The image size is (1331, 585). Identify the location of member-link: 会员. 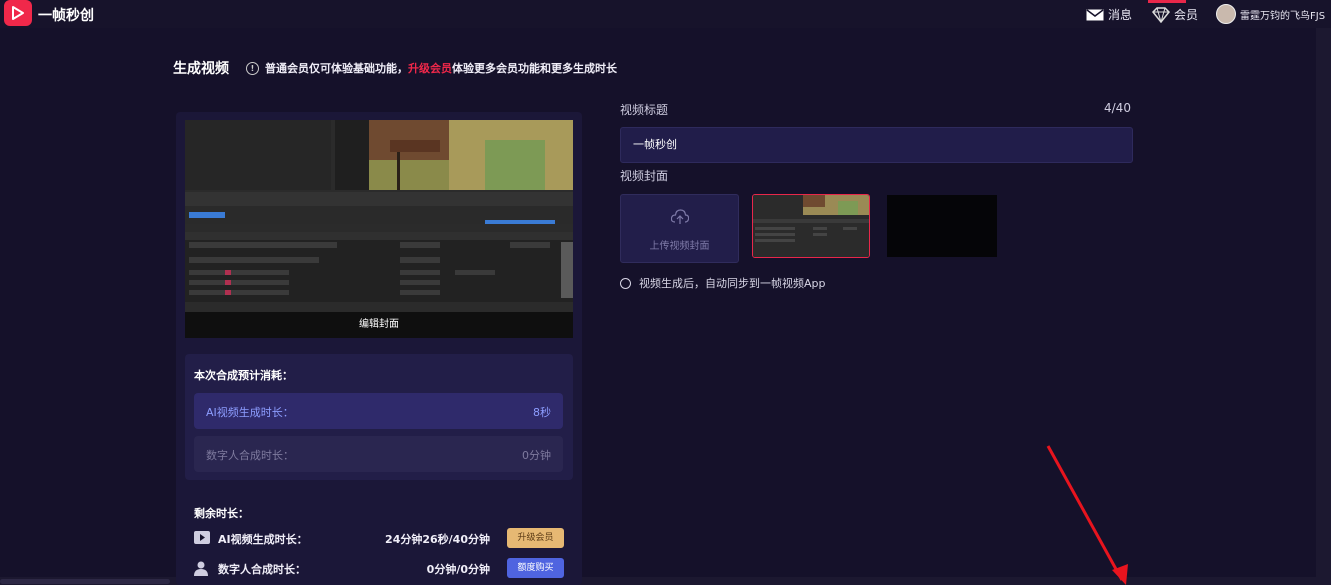
(1175, 14).